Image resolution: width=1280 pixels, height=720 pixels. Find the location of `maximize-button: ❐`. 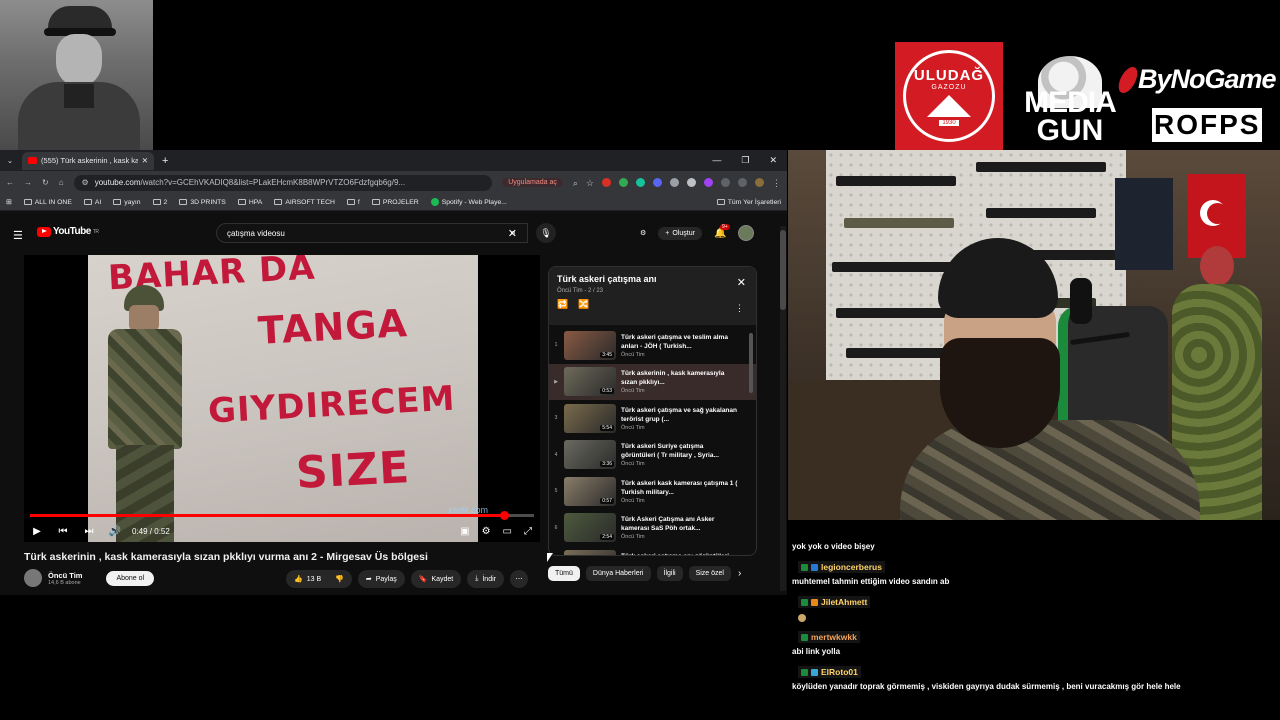

maximize-button: ❐ is located at coordinates (745, 160).